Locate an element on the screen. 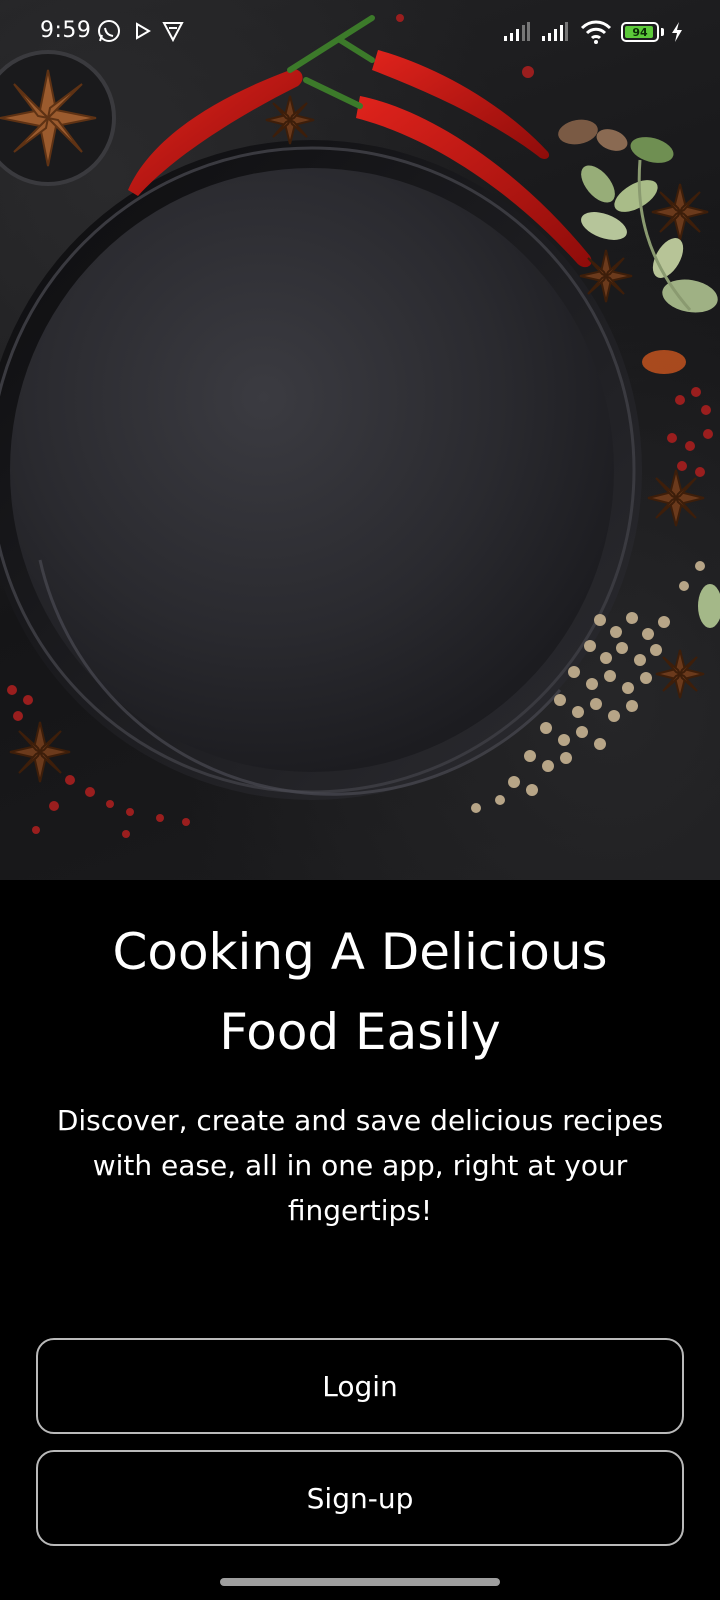 Image resolution: width=720 pixels, height=1600 pixels. status-time: 9:59 is located at coordinates (66, 30).